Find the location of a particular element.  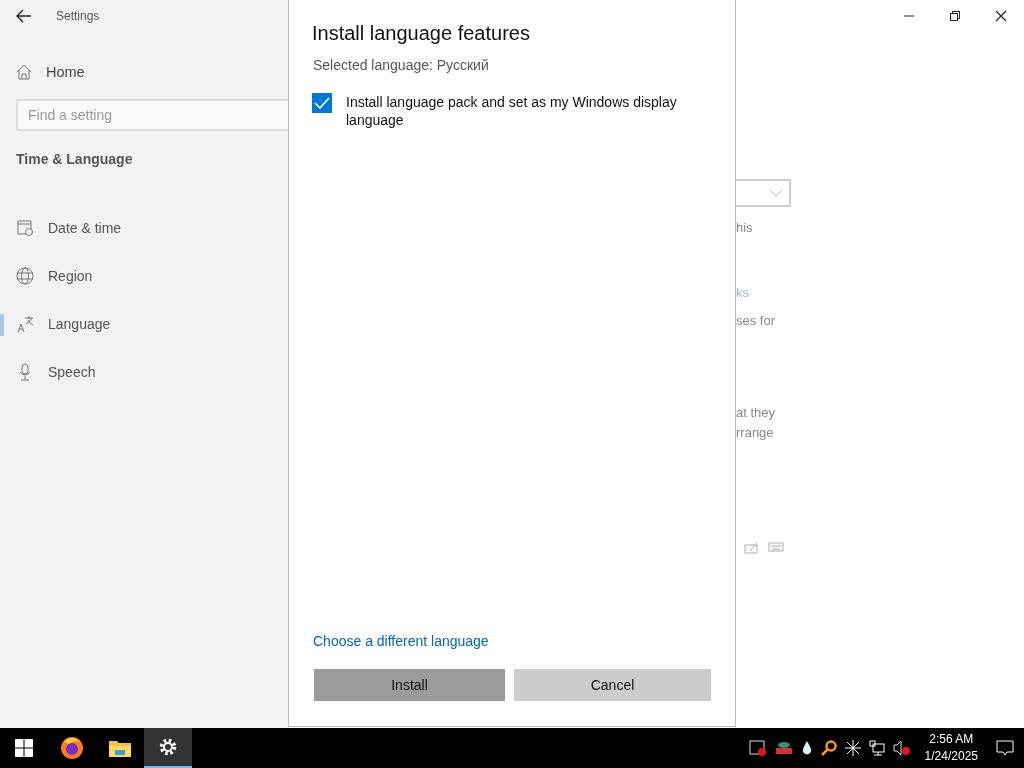

description-text: ses for is located at coordinates (755, 321).